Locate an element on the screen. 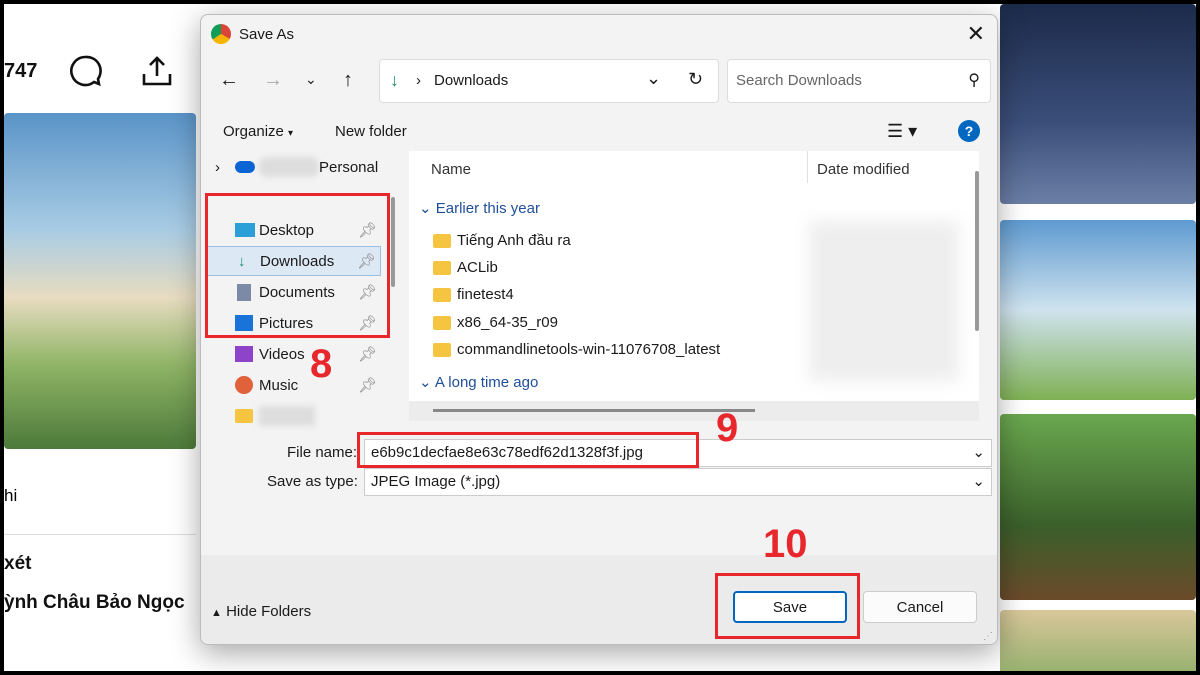 The width and height of the screenshot is (1200, 675). commenter-name: ỳnh Châu Bảo Ngọc is located at coordinates (94, 602).